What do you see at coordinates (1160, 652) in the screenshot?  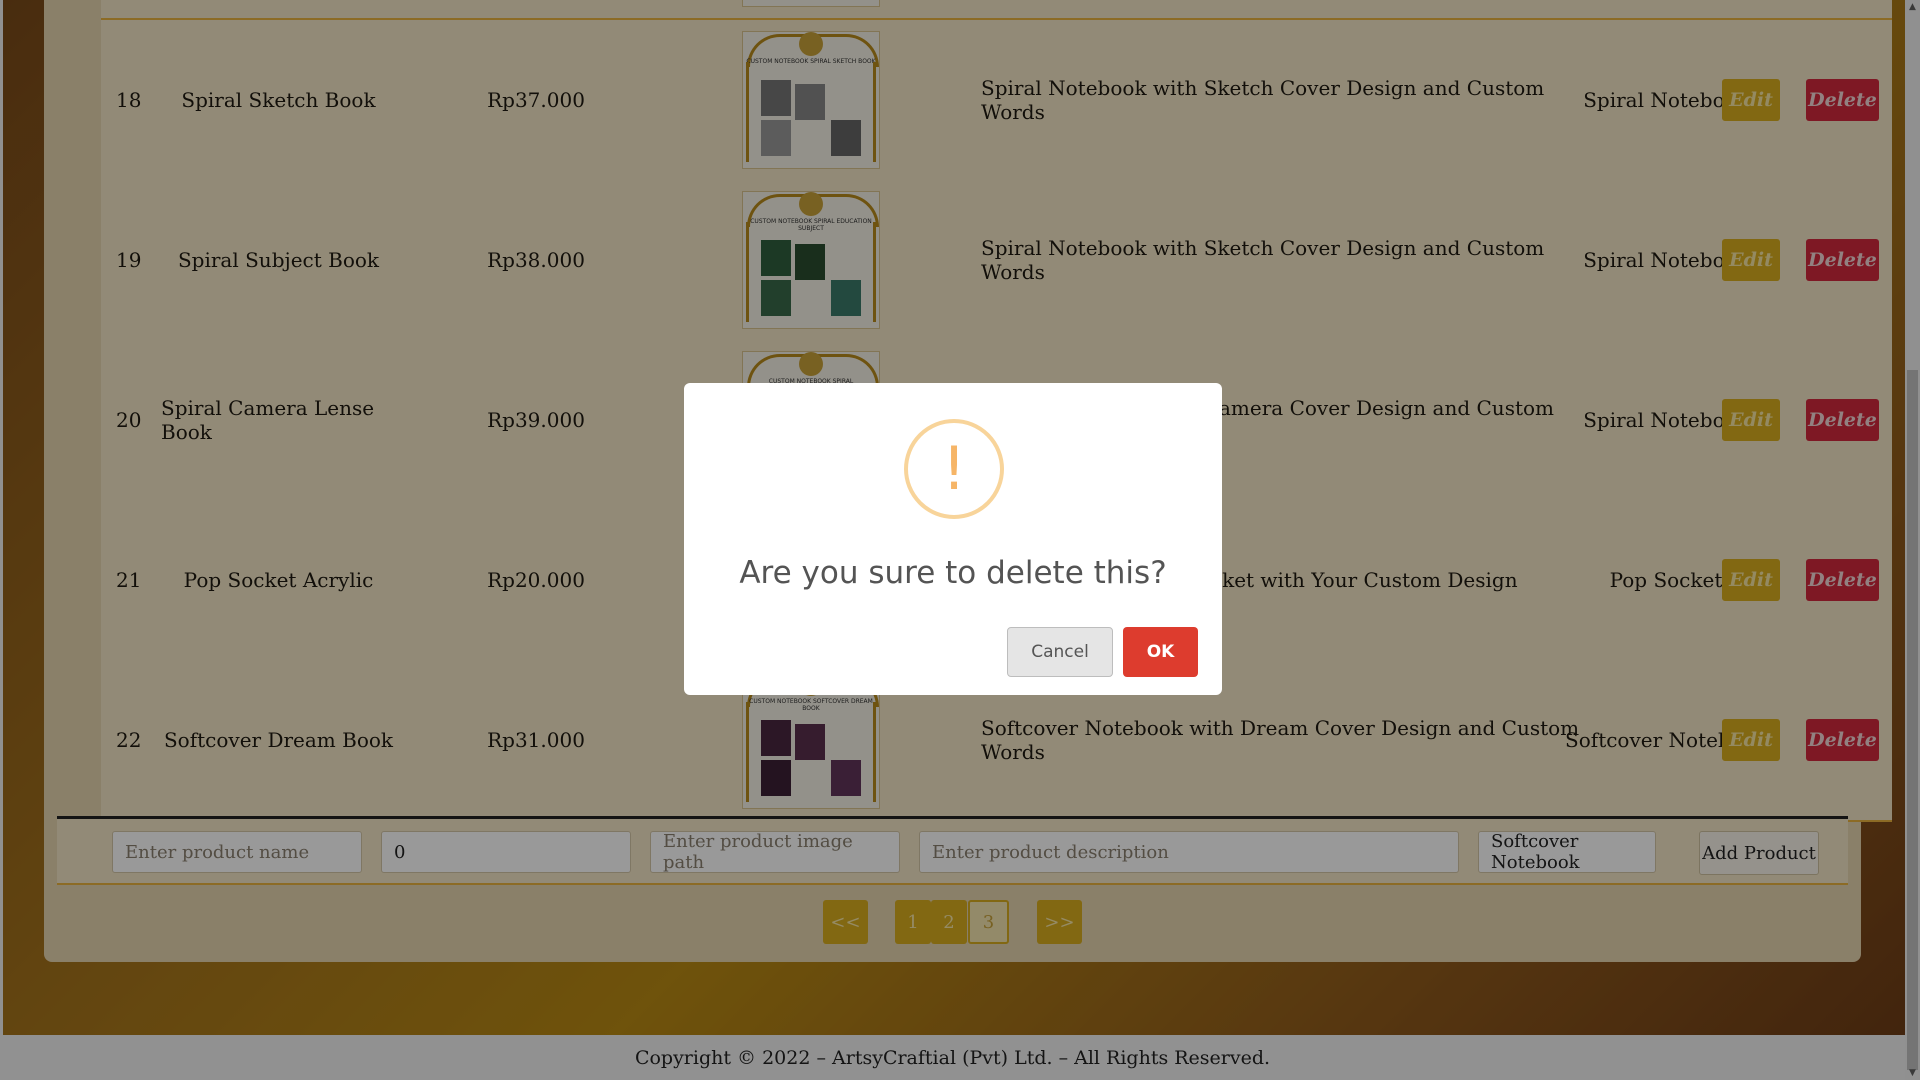 I see `ok-button: OK` at bounding box center [1160, 652].